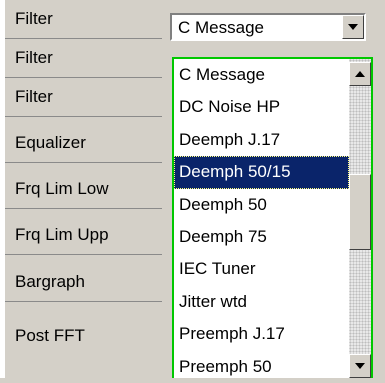 The image size is (385, 383). What do you see at coordinates (360, 212) in the screenshot?
I see `scrollbar-thumb` at bounding box center [360, 212].